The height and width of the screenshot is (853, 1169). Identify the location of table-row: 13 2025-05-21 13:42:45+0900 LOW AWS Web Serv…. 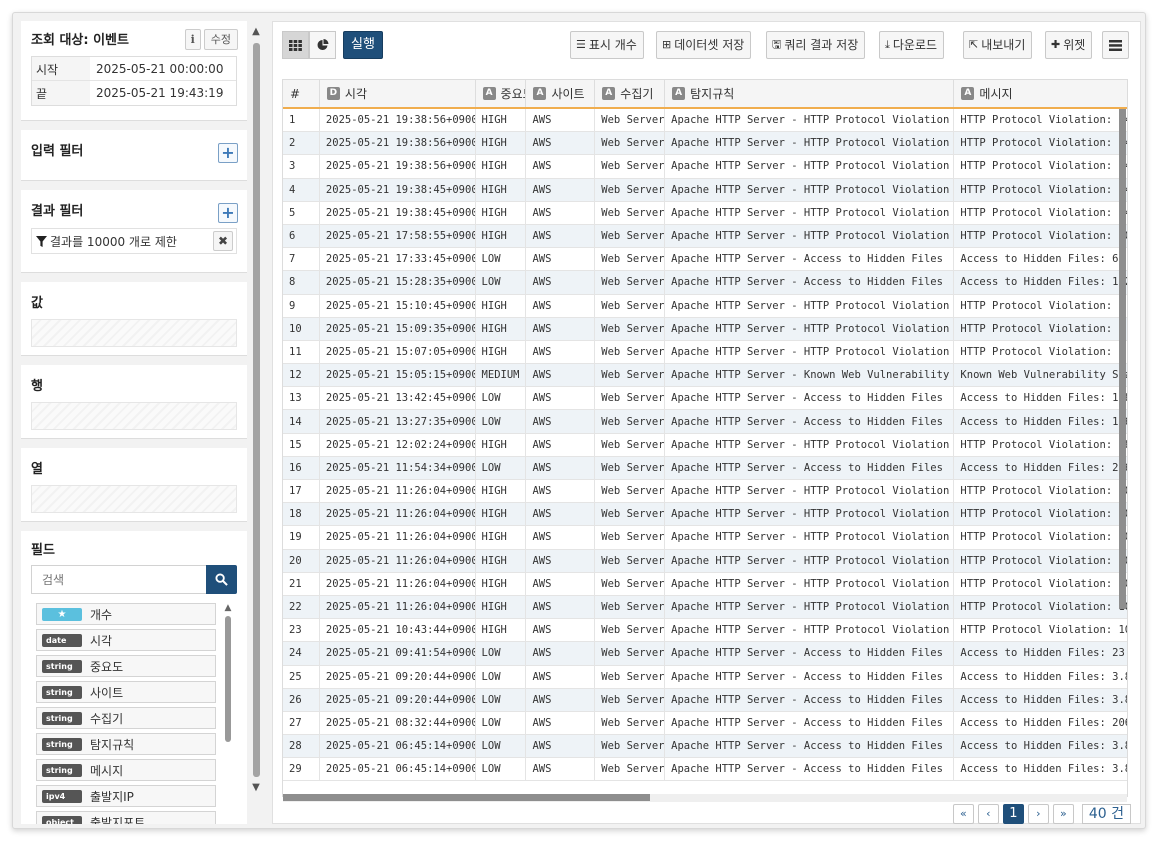
(705, 399).